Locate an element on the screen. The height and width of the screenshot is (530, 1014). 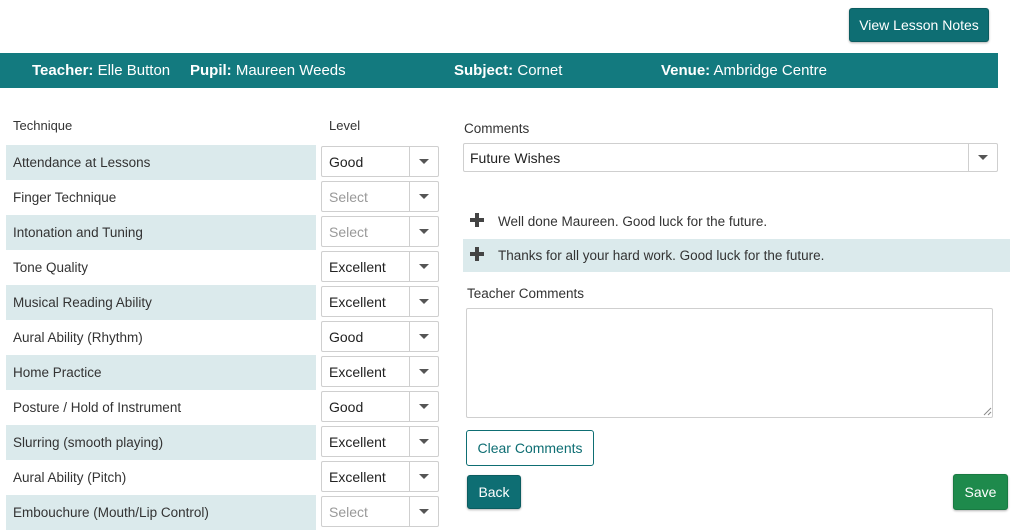
technique-cell: Embouchure (Mouth/Lip Control) is located at coordinates (161, 512).